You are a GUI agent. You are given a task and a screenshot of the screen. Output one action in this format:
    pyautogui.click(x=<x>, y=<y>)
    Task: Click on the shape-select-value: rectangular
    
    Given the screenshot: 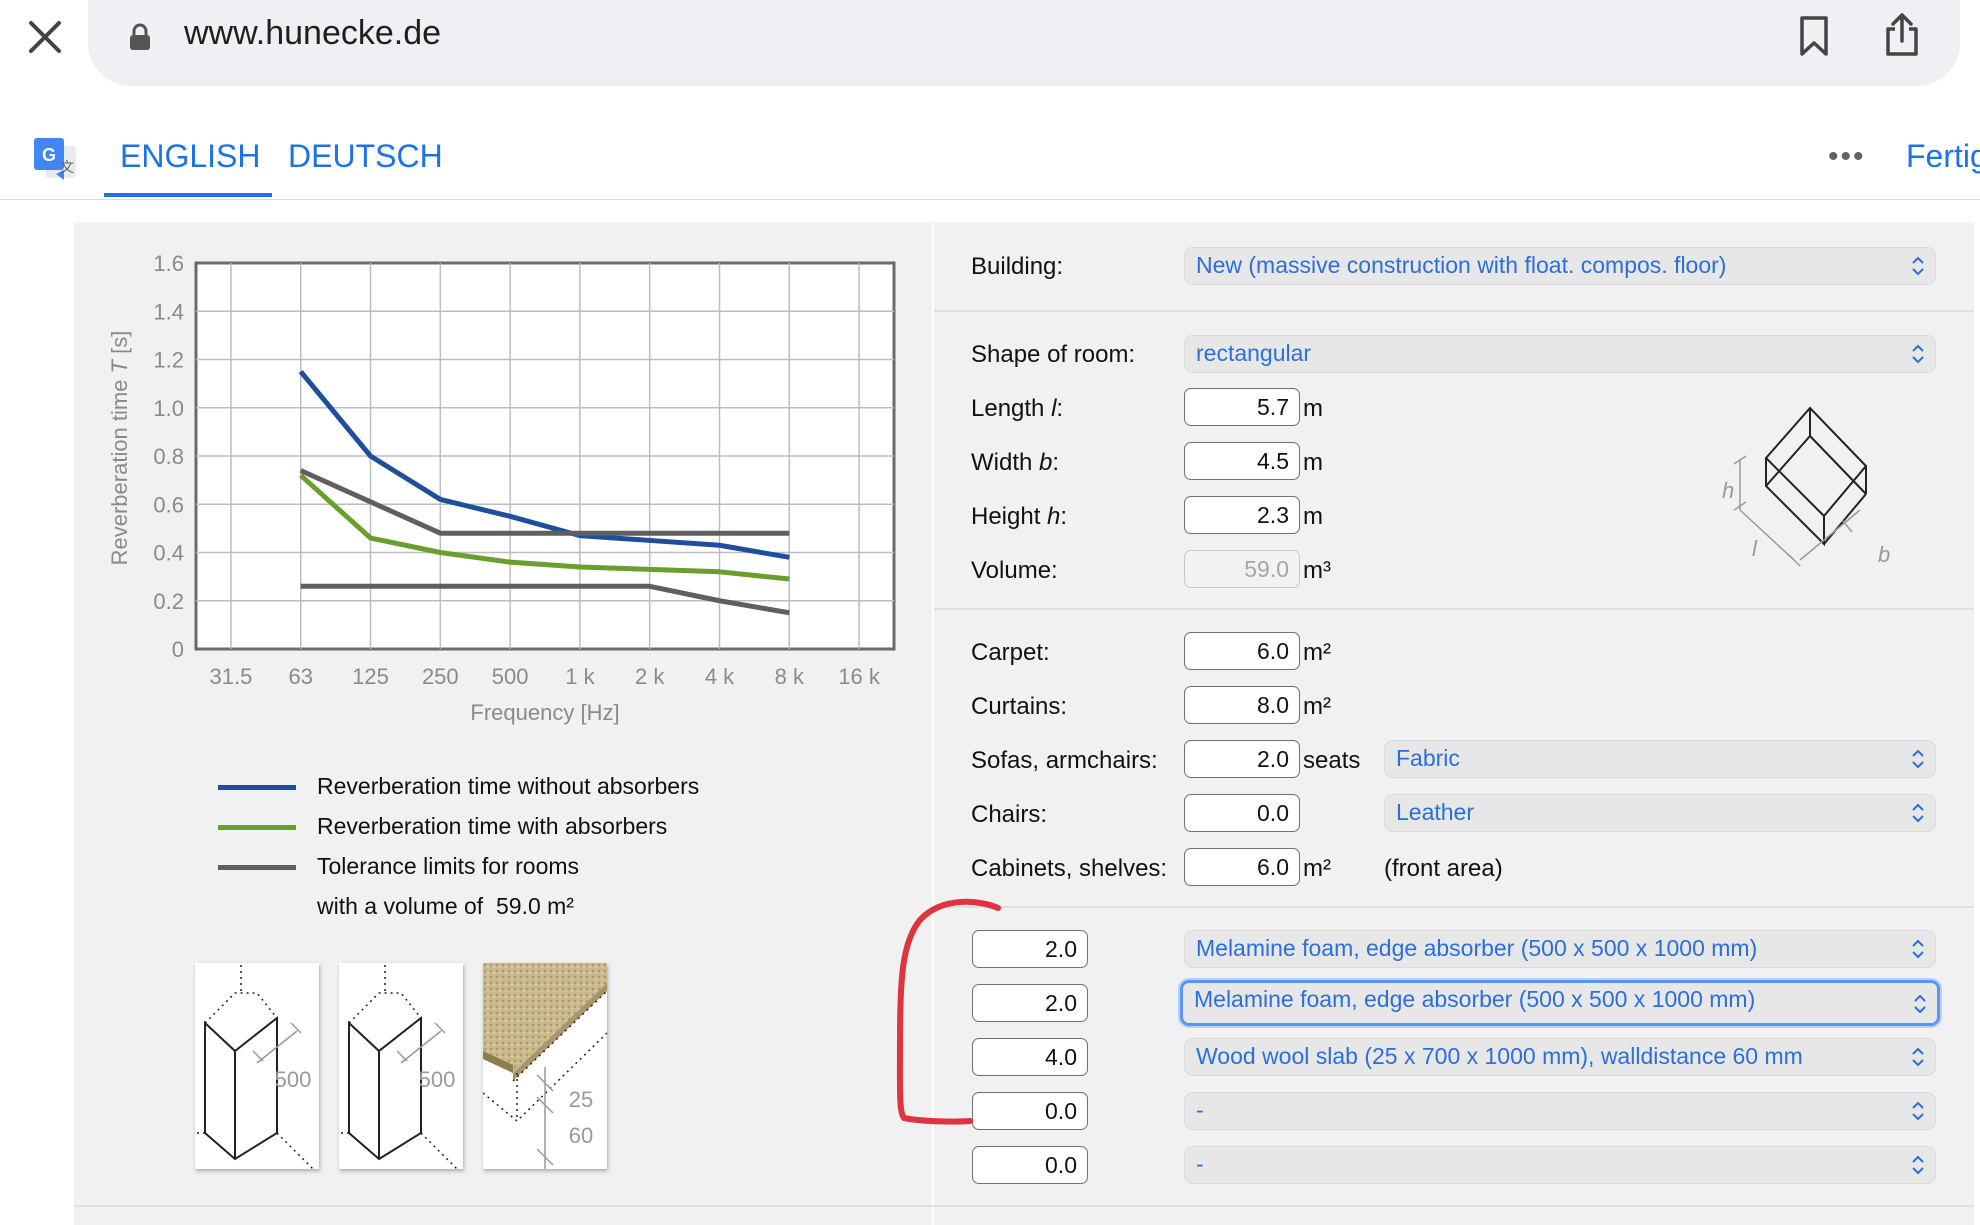 What is the action you would take?
    pyautogui.click(x=1254, y=353)
    